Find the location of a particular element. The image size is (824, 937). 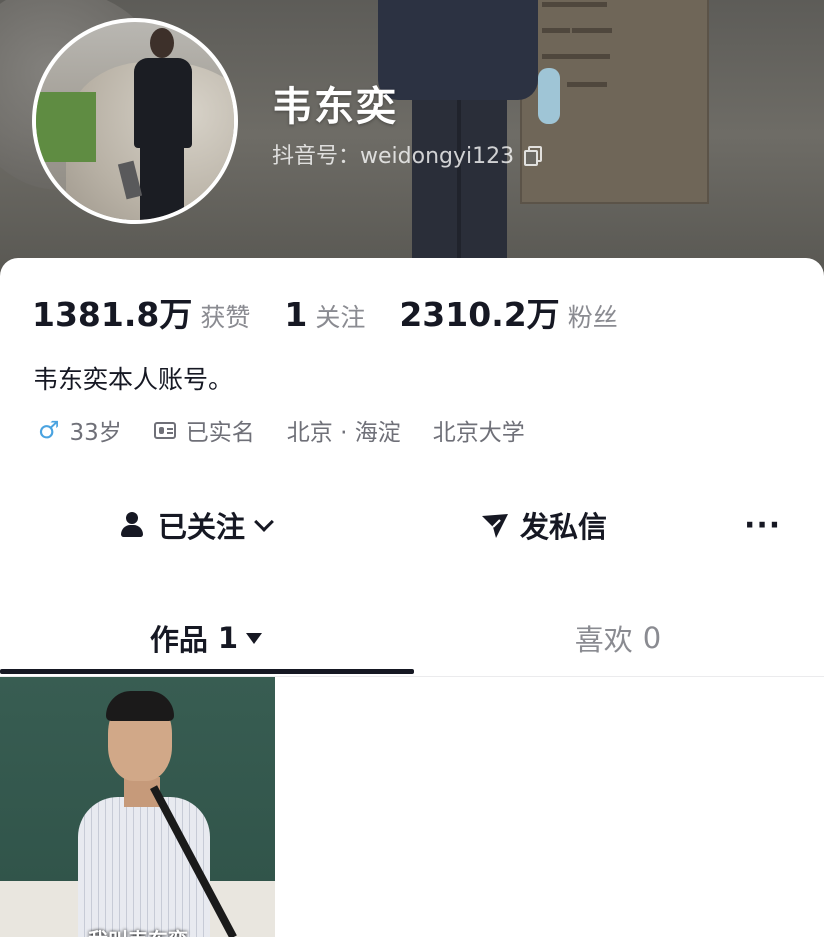

content-tabs: 作品 1 喜欢 0 is located at coordinates (412, 638).